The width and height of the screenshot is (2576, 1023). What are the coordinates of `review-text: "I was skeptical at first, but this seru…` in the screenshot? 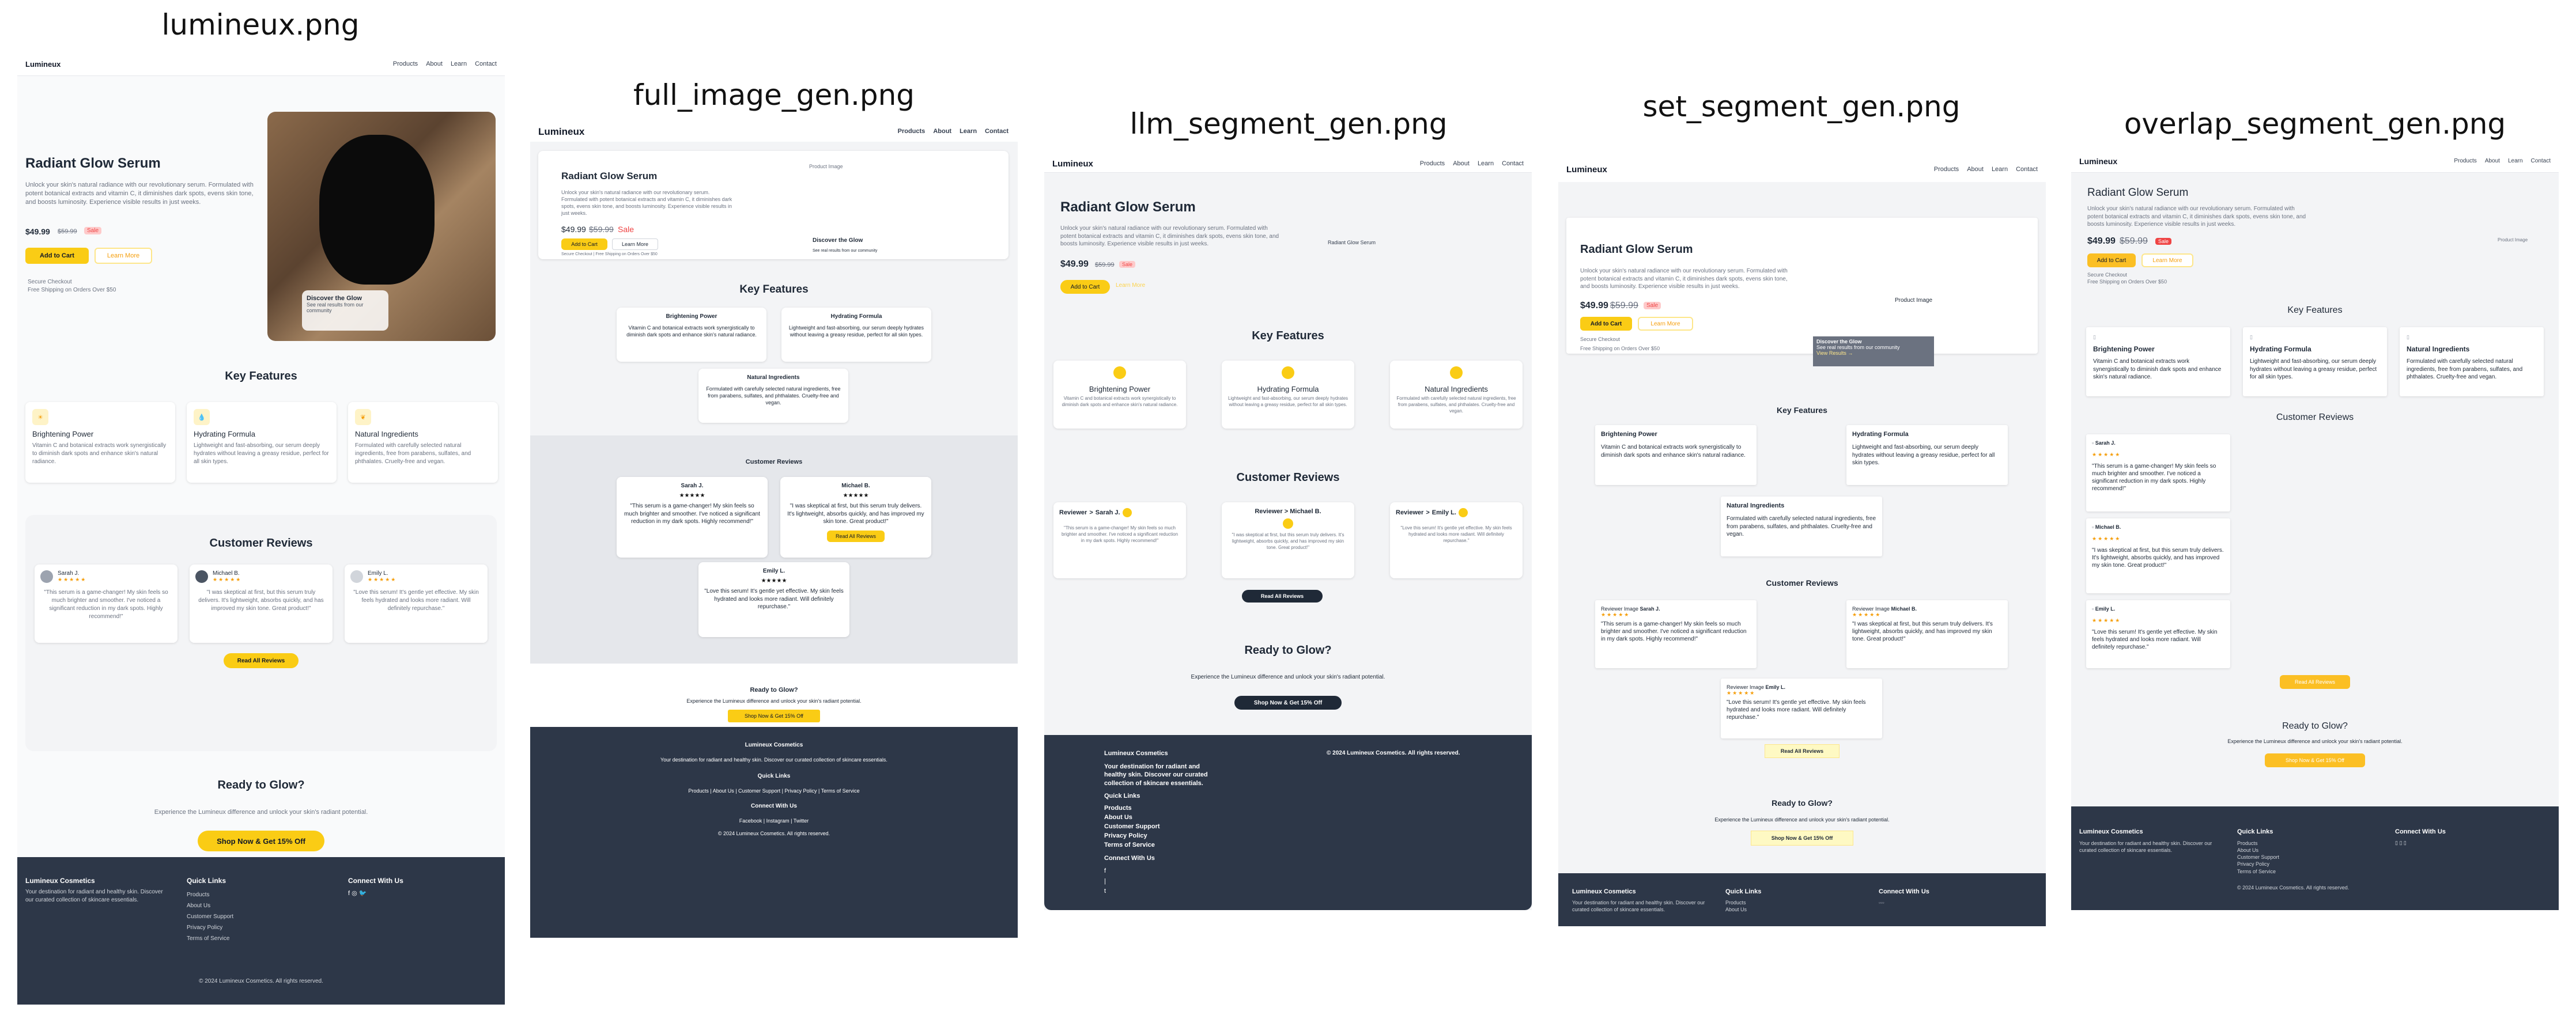 It's located at (855, 514).